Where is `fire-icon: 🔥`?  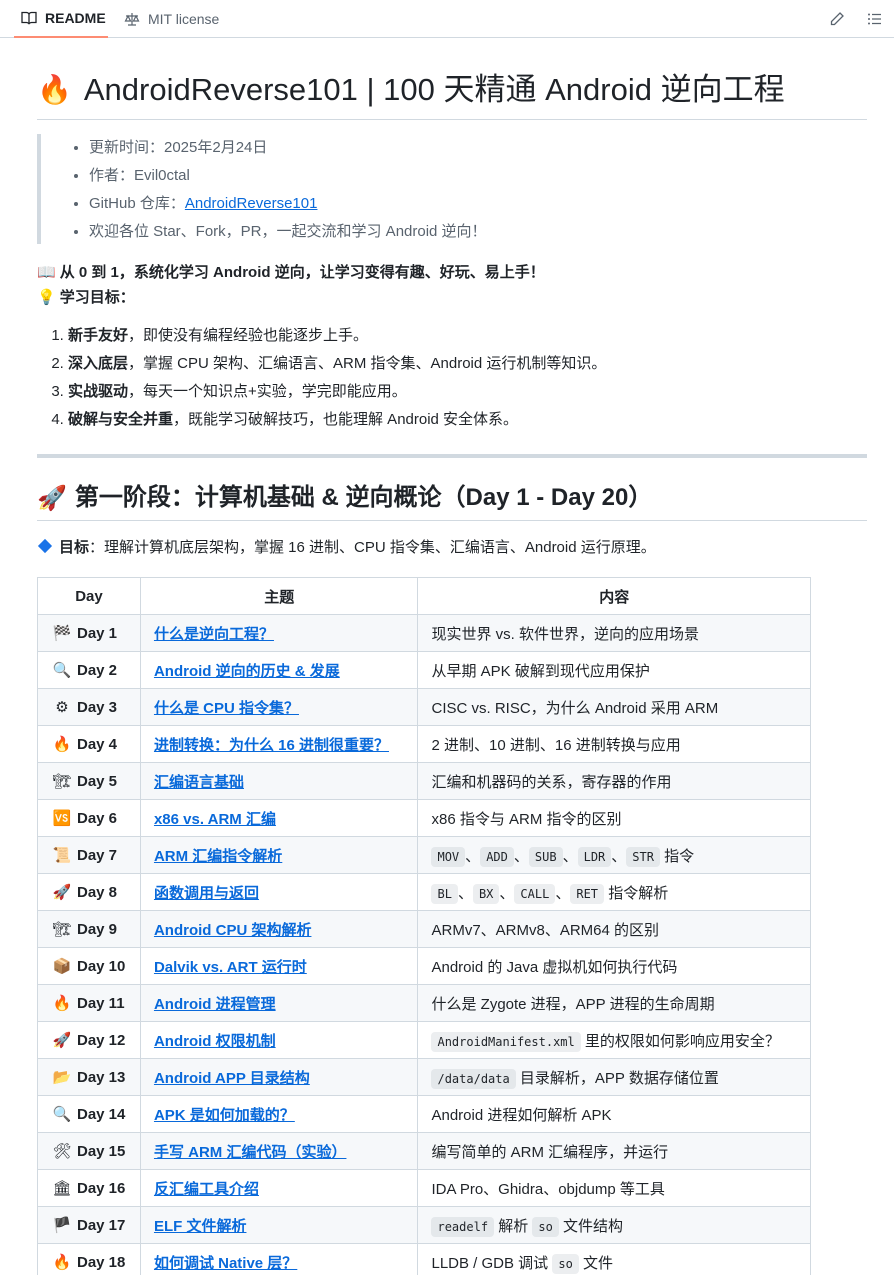 fire-icon: 🔥 is located at coordinates (54, 89).